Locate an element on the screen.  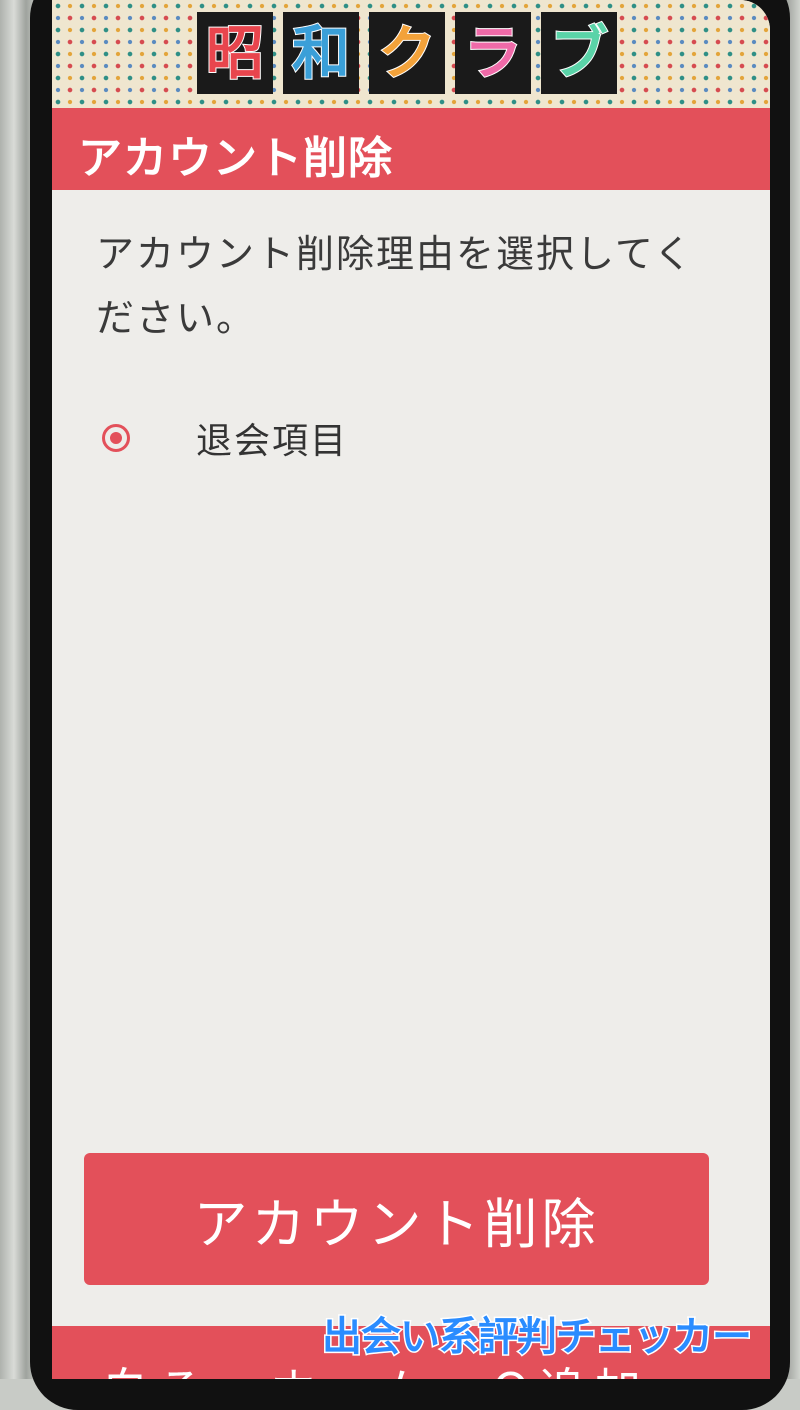
page-title-bar: アカウント削除 is located at coordinates (411, 149).